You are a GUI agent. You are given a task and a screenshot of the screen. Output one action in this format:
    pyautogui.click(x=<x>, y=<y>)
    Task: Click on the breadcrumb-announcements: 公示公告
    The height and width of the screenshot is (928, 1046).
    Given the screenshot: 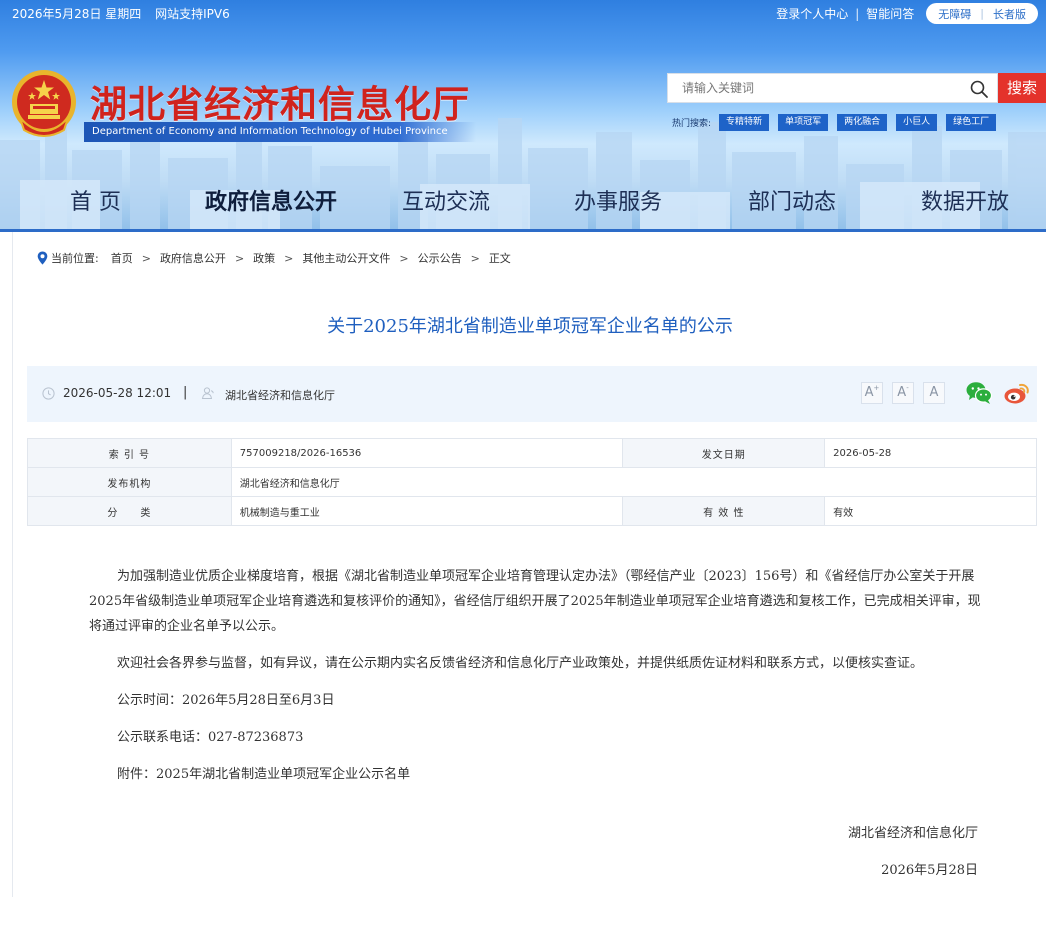 What is the action you would take?
    pyautogui.click(x=440, y=258)
    